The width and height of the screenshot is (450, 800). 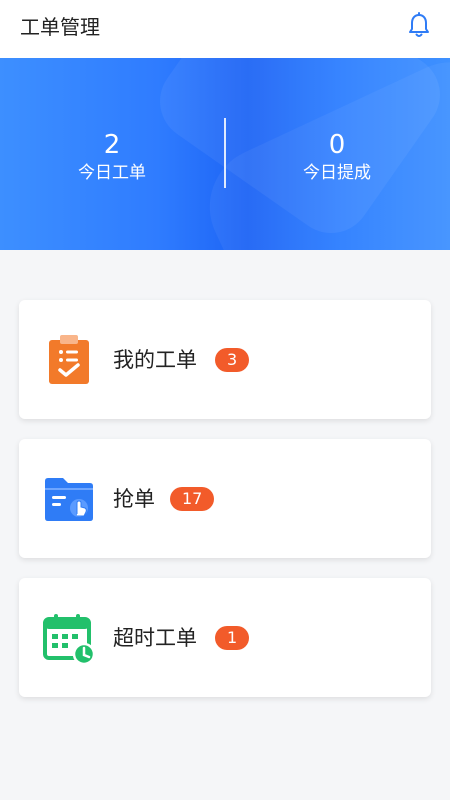 What do you see at coordinates (192, 499) in the screenshot?
I see `count-badge: 17` at bounding box center [192, 499].